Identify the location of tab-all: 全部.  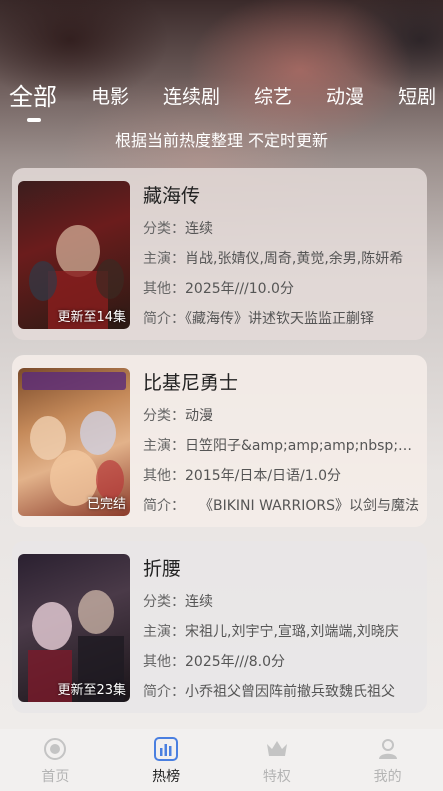
(33, 102).